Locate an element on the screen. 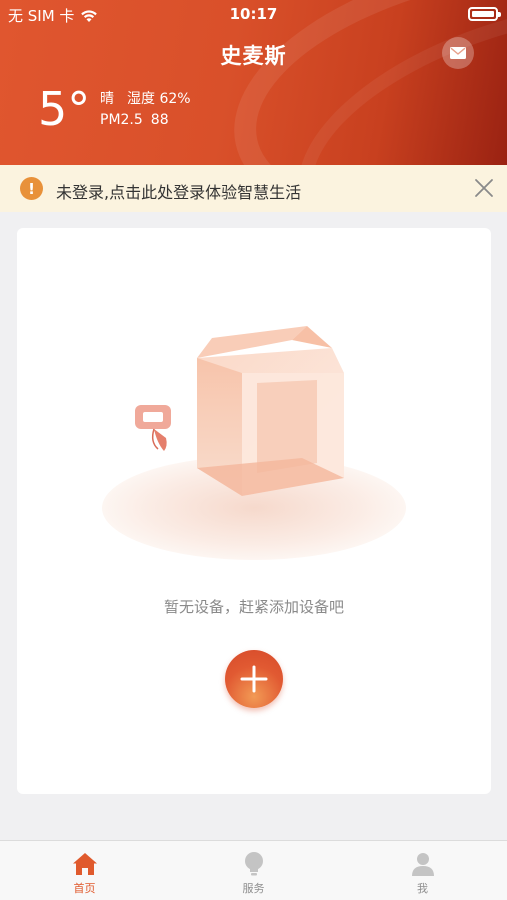  empty-state-text: 暂无设备，赶紧添加设备吧 is located at coordinates (253, 607).